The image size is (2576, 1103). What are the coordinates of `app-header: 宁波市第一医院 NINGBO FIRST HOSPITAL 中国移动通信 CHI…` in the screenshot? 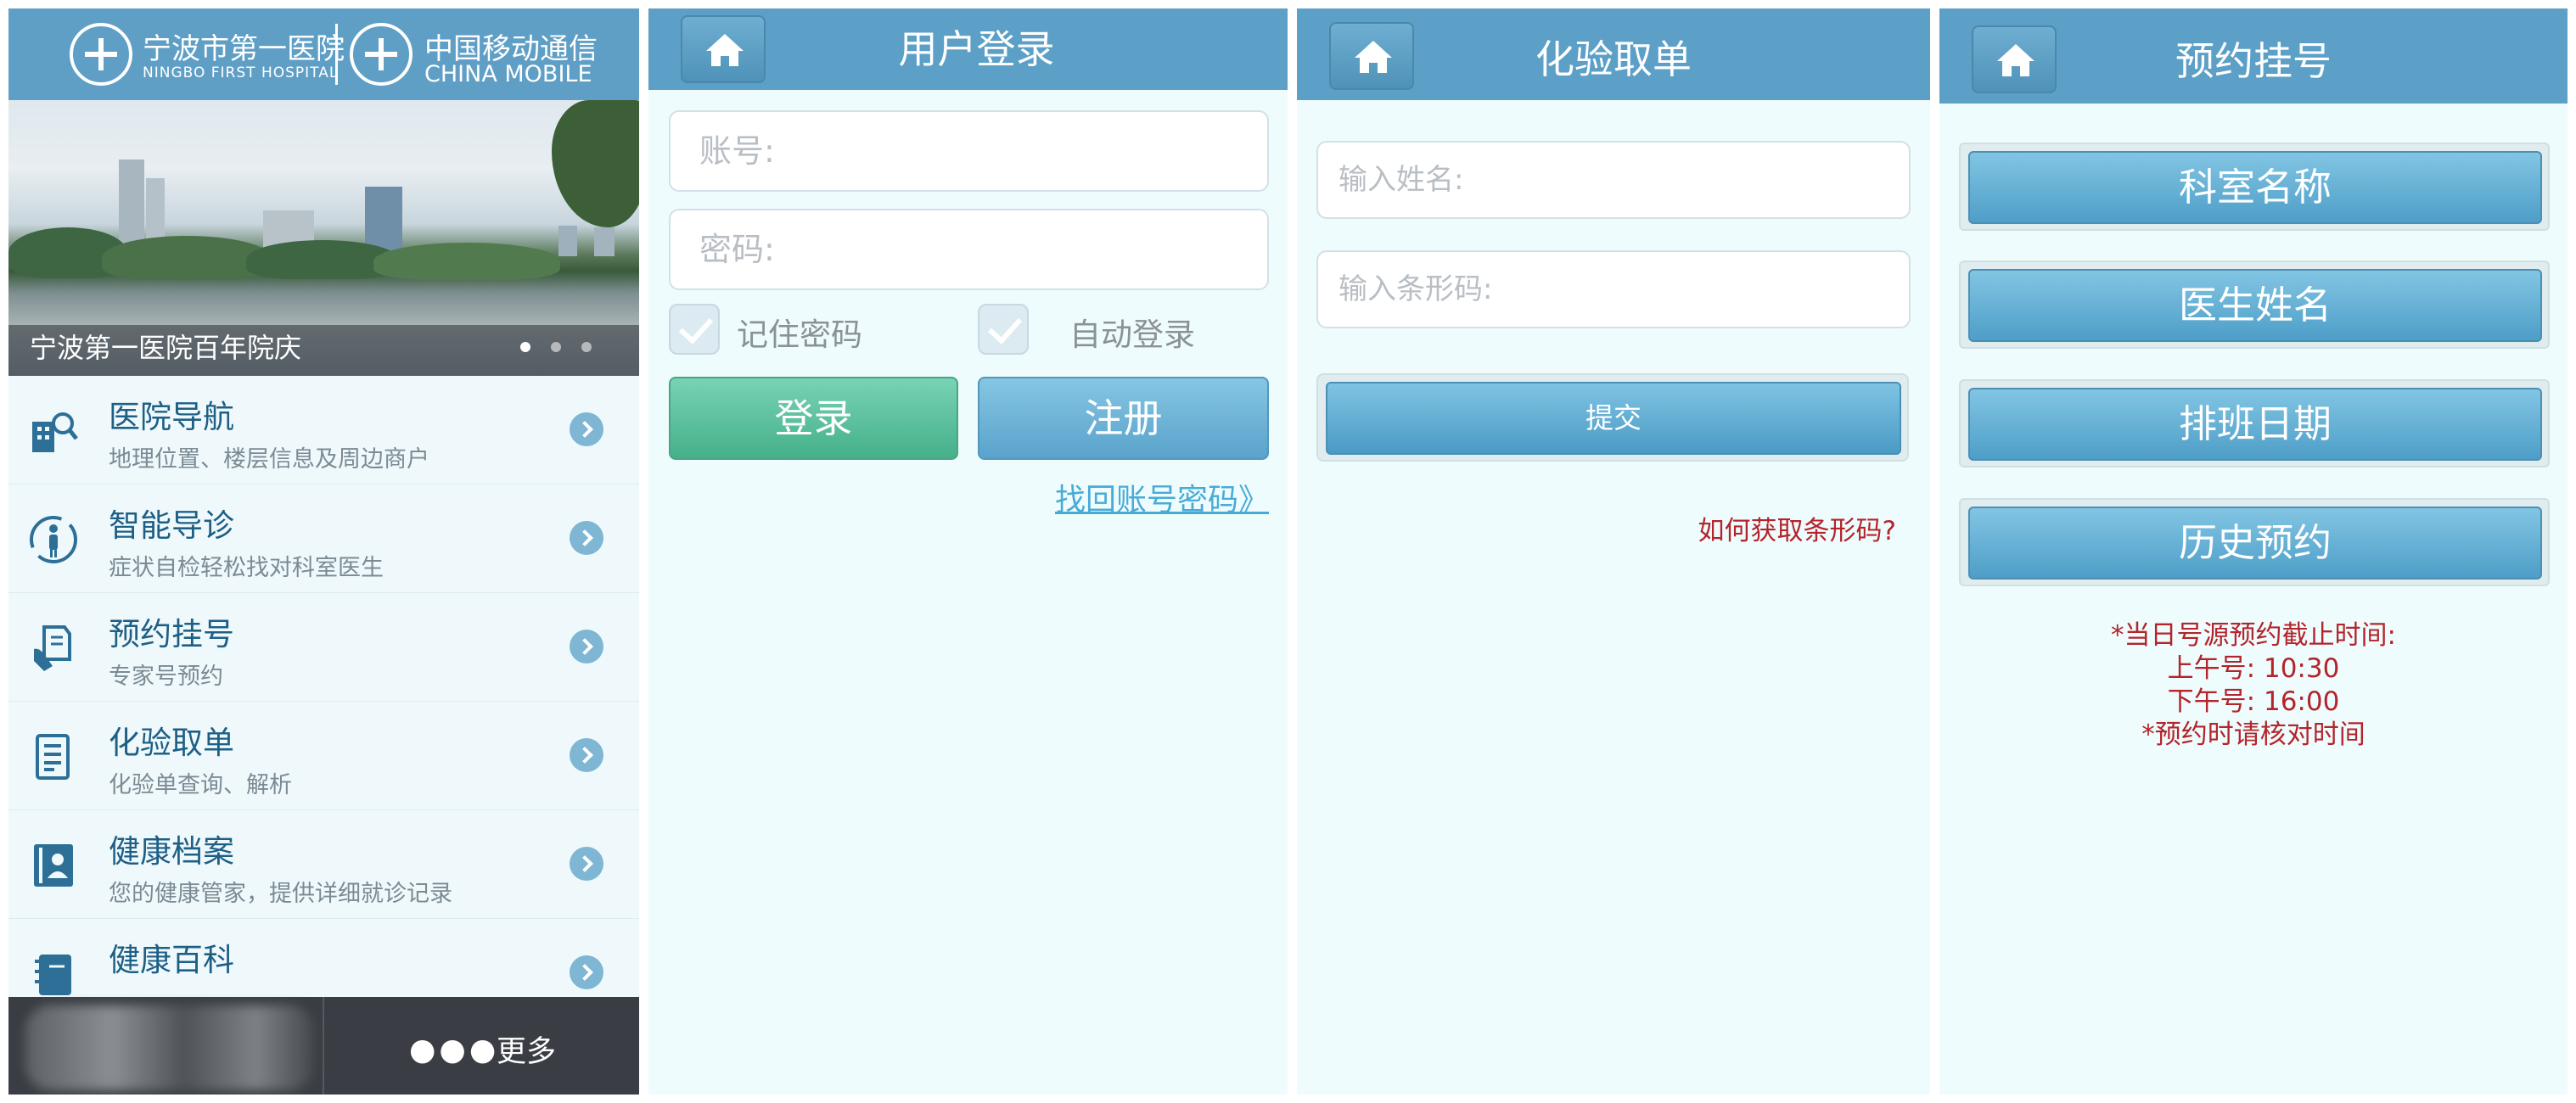 It's located at (323, 54).